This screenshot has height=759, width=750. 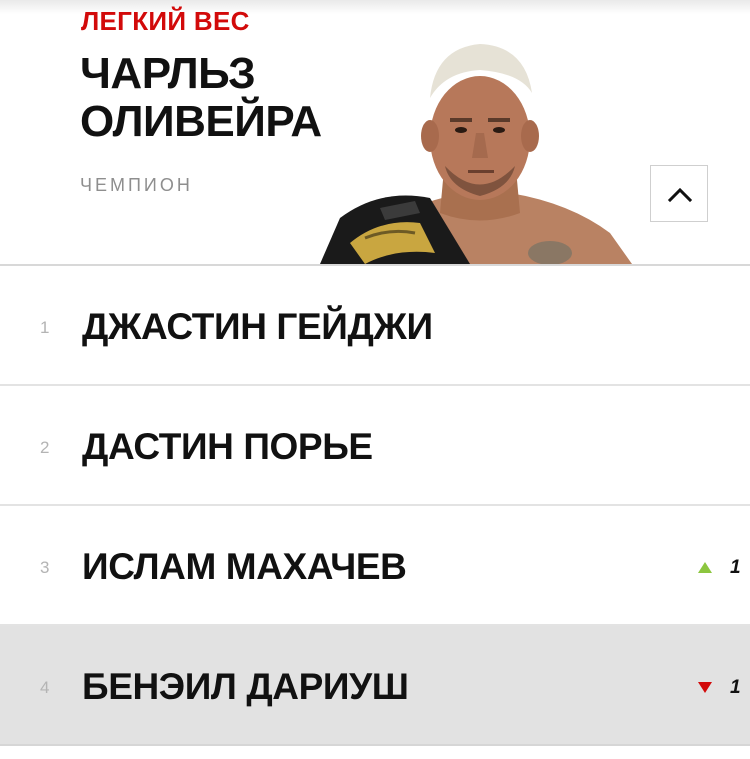 What do you see at coordinates (719, 569) in the screenshot?
I see `rank-movement-up: 1` at bounding box center [719, 569].